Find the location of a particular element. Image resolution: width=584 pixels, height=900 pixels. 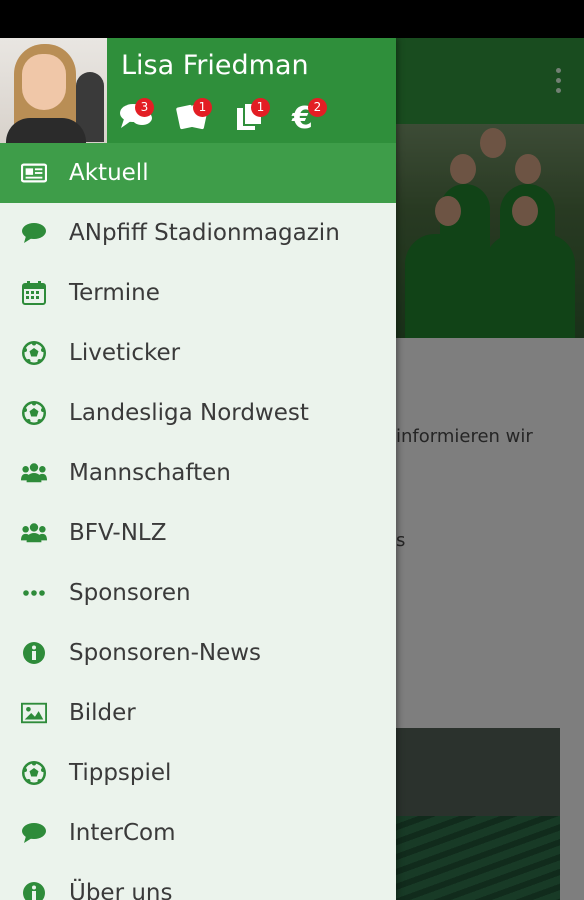

menu-item-landesliga: Landesliga Nordwest is located at coordinates (198, 413).